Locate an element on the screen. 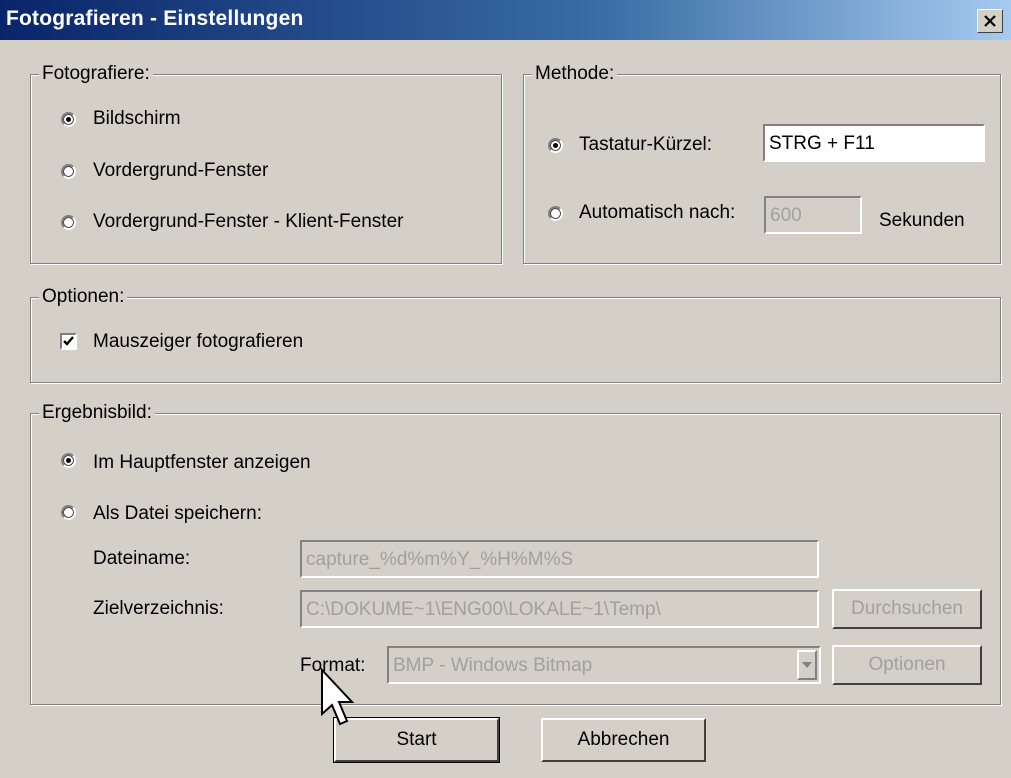  optionen-group-label: Optionen: is located at coordinates (83, 297).